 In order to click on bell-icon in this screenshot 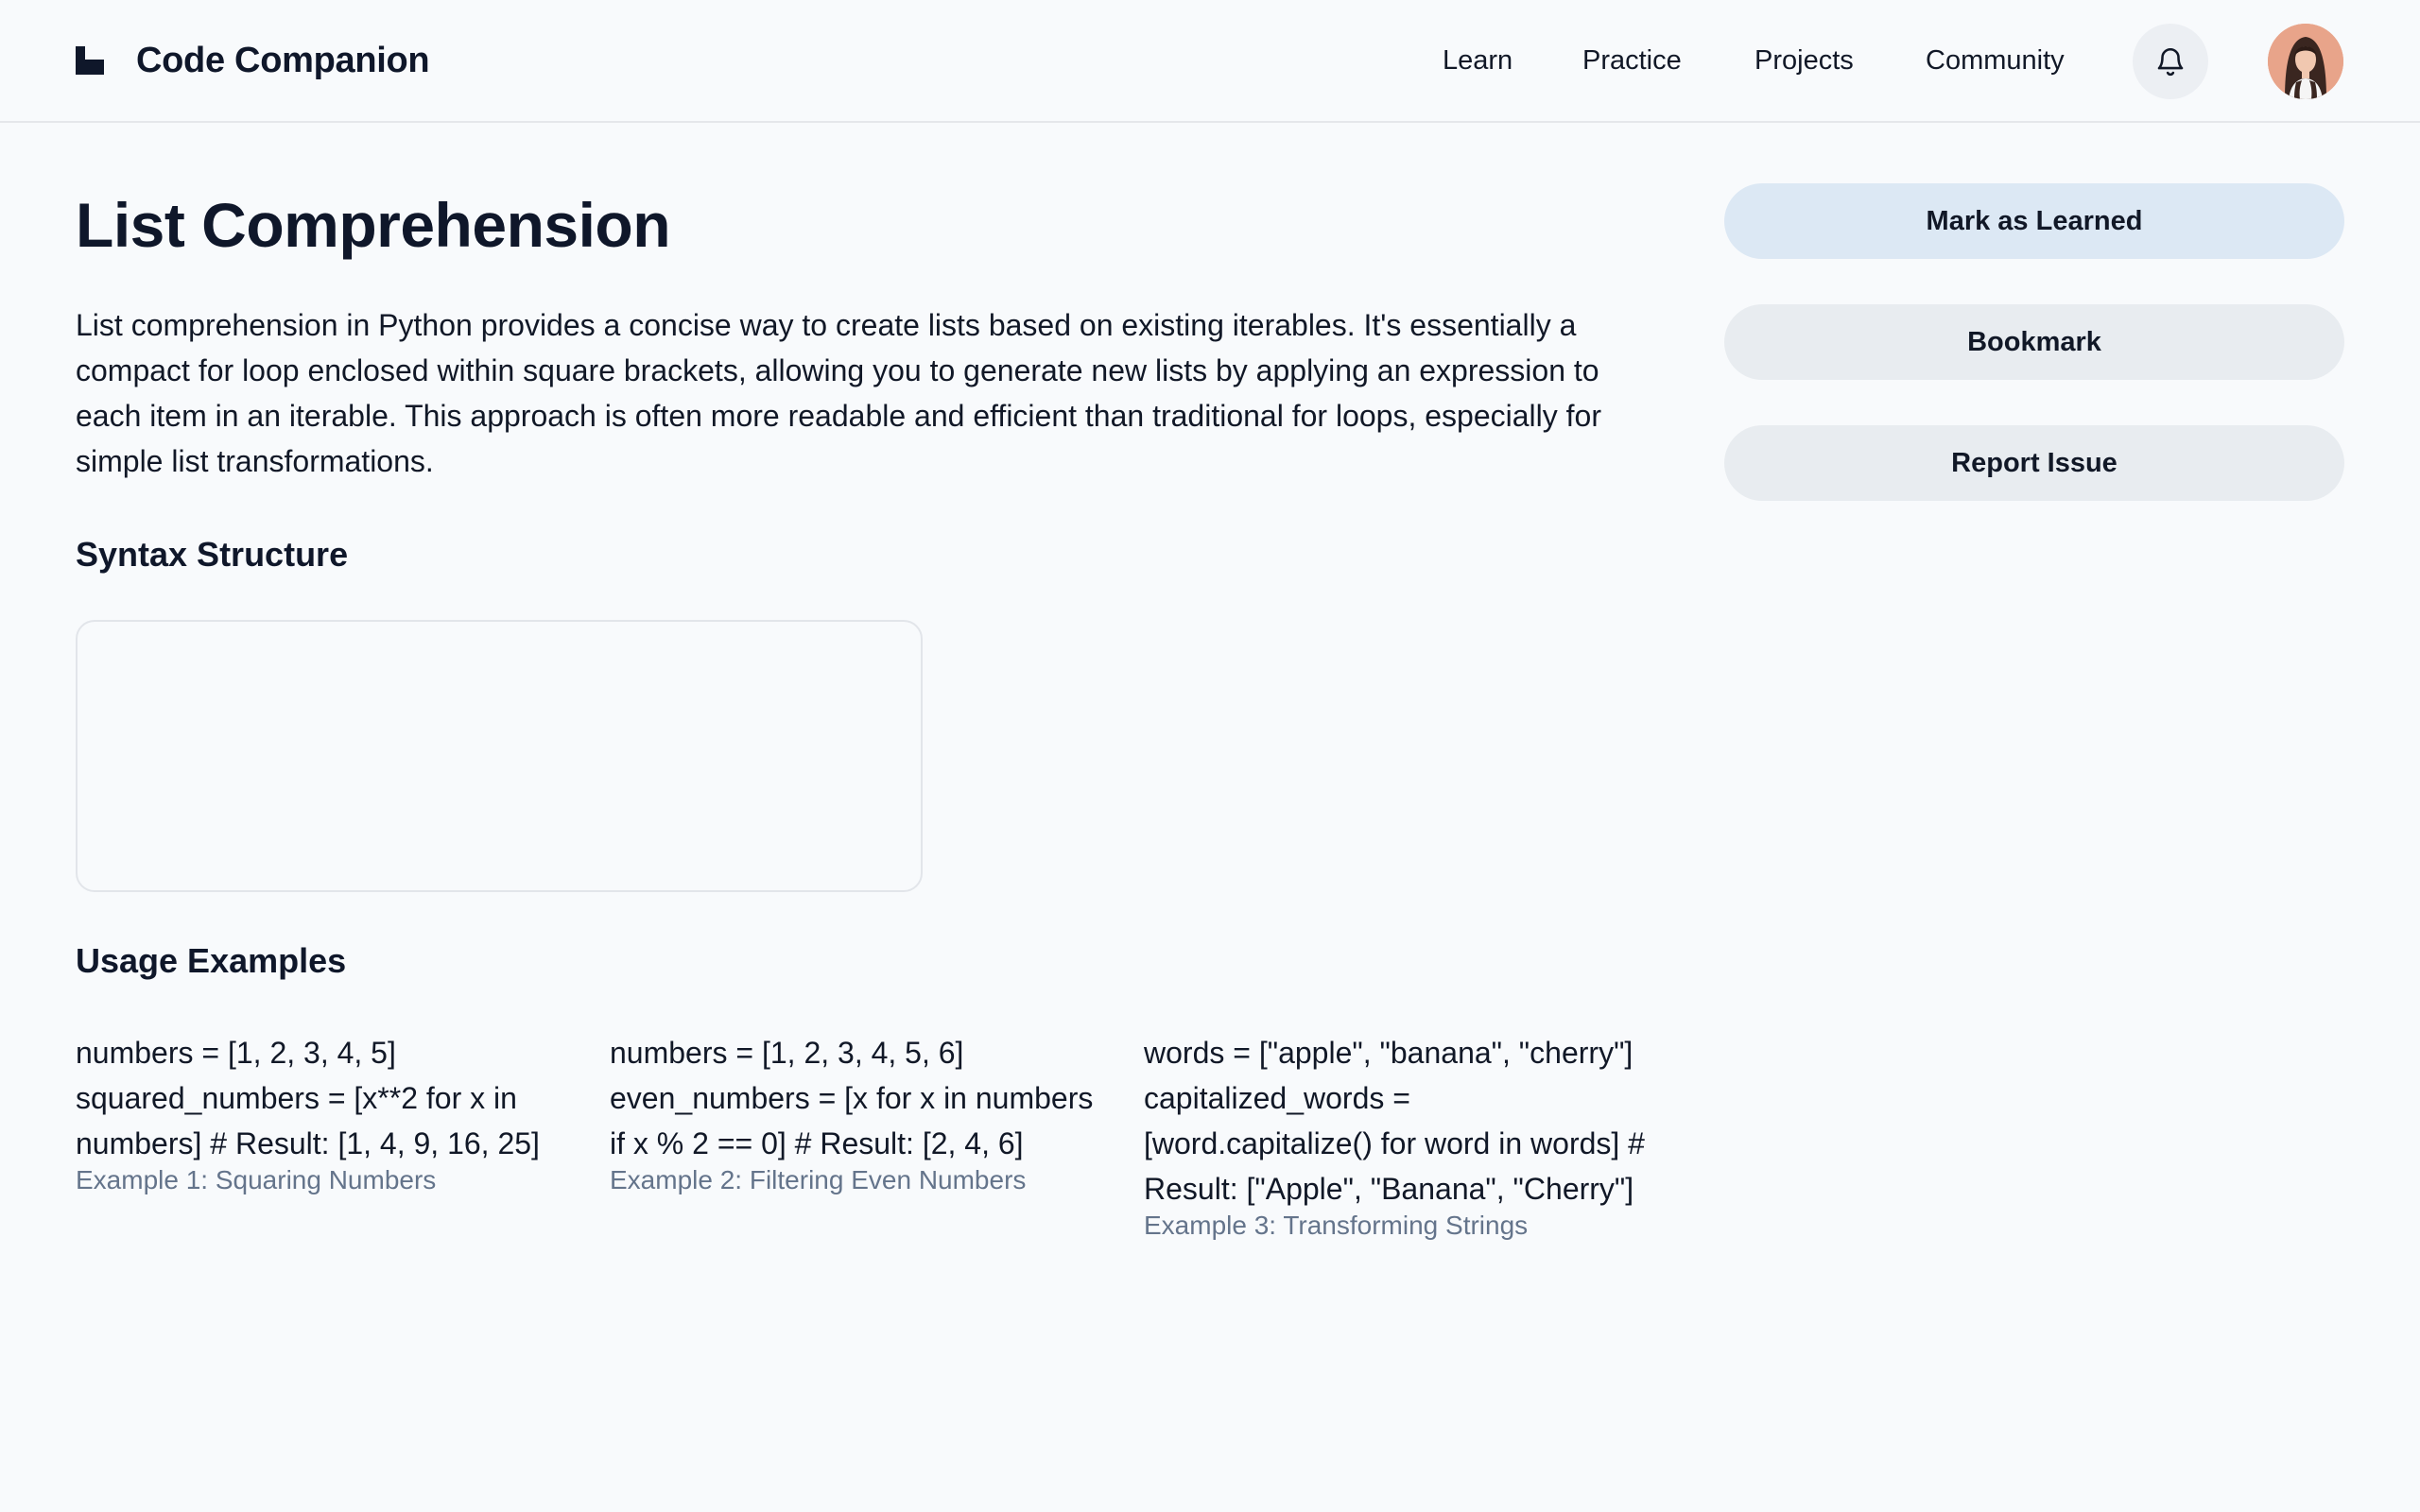, I will do `click(2170, 62)`.